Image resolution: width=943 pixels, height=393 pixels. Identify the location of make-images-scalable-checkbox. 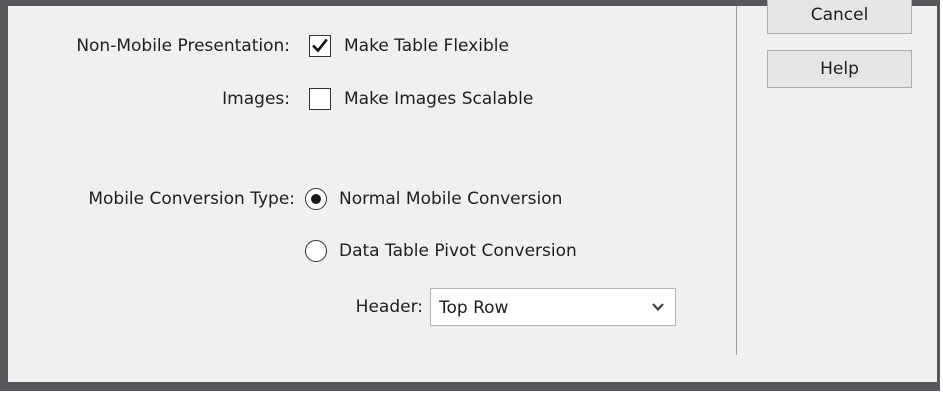
(320, 99).